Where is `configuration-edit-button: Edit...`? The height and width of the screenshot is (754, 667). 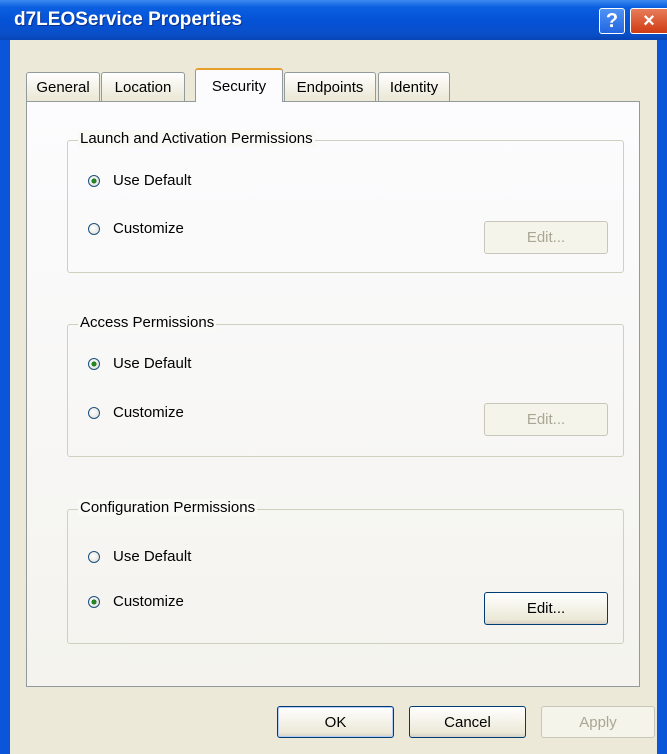
configuration-edit-button: Edit... is located at coordinates (546, 608).